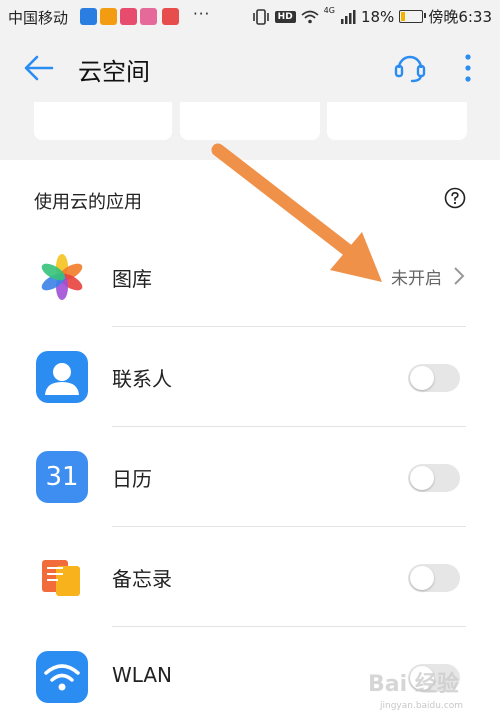 This screenshot has width=500, height=727. What do you see at coordinates (460, 17) in the screenshot?
I see `clock: 傍晚6:33` at bounding box center [460, 17].